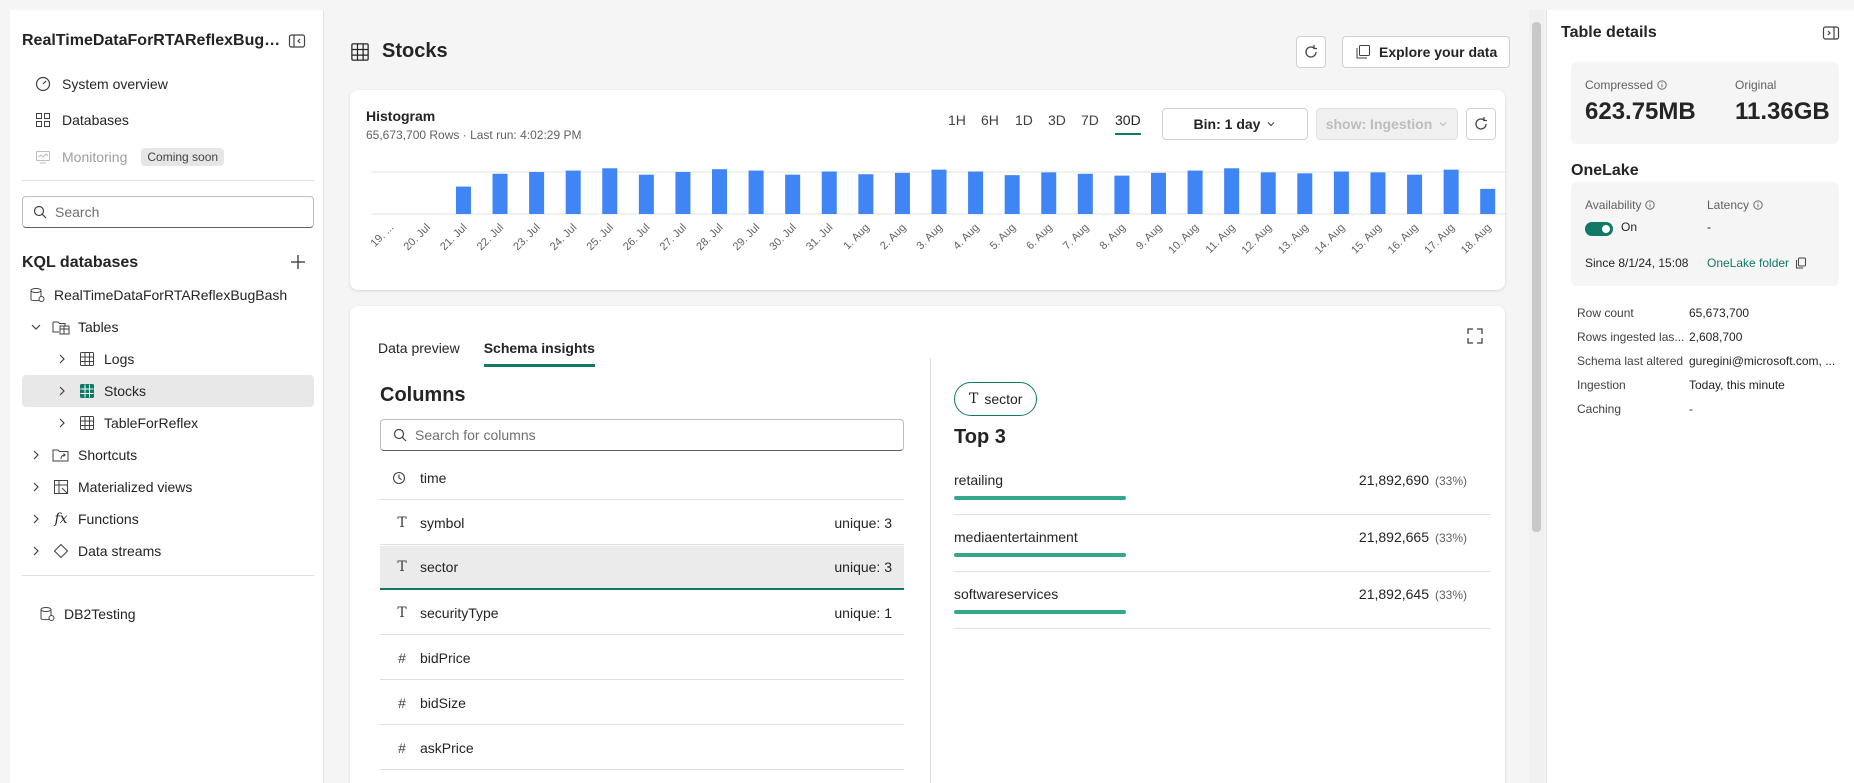 This screenshot has width=1854, height=783. I want to click on materialized-view-icon, so click(61, 487).